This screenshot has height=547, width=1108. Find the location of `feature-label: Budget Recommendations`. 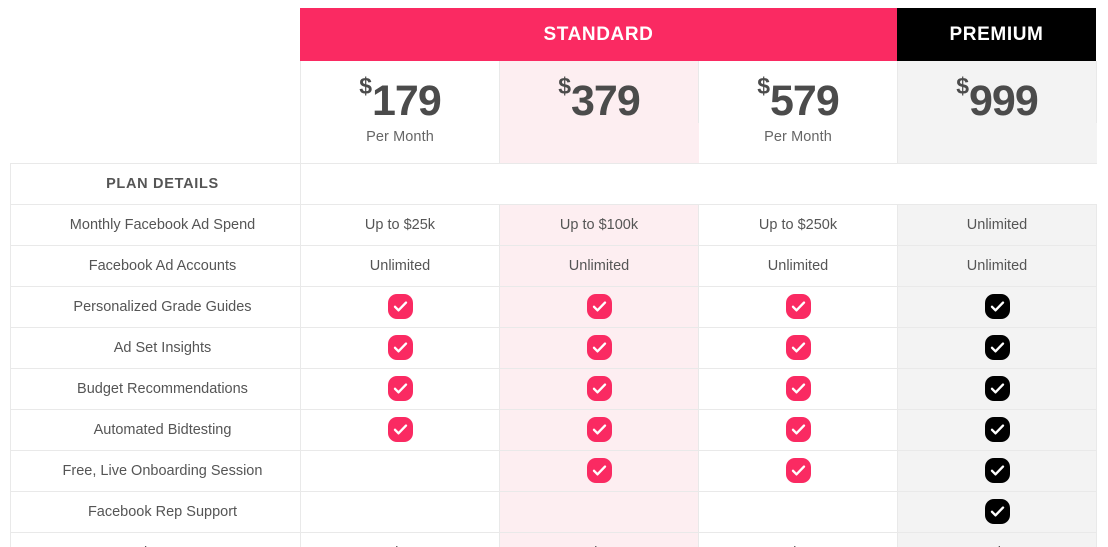

feature-label: Budget Recommendations is located at coordinates (155, 388).